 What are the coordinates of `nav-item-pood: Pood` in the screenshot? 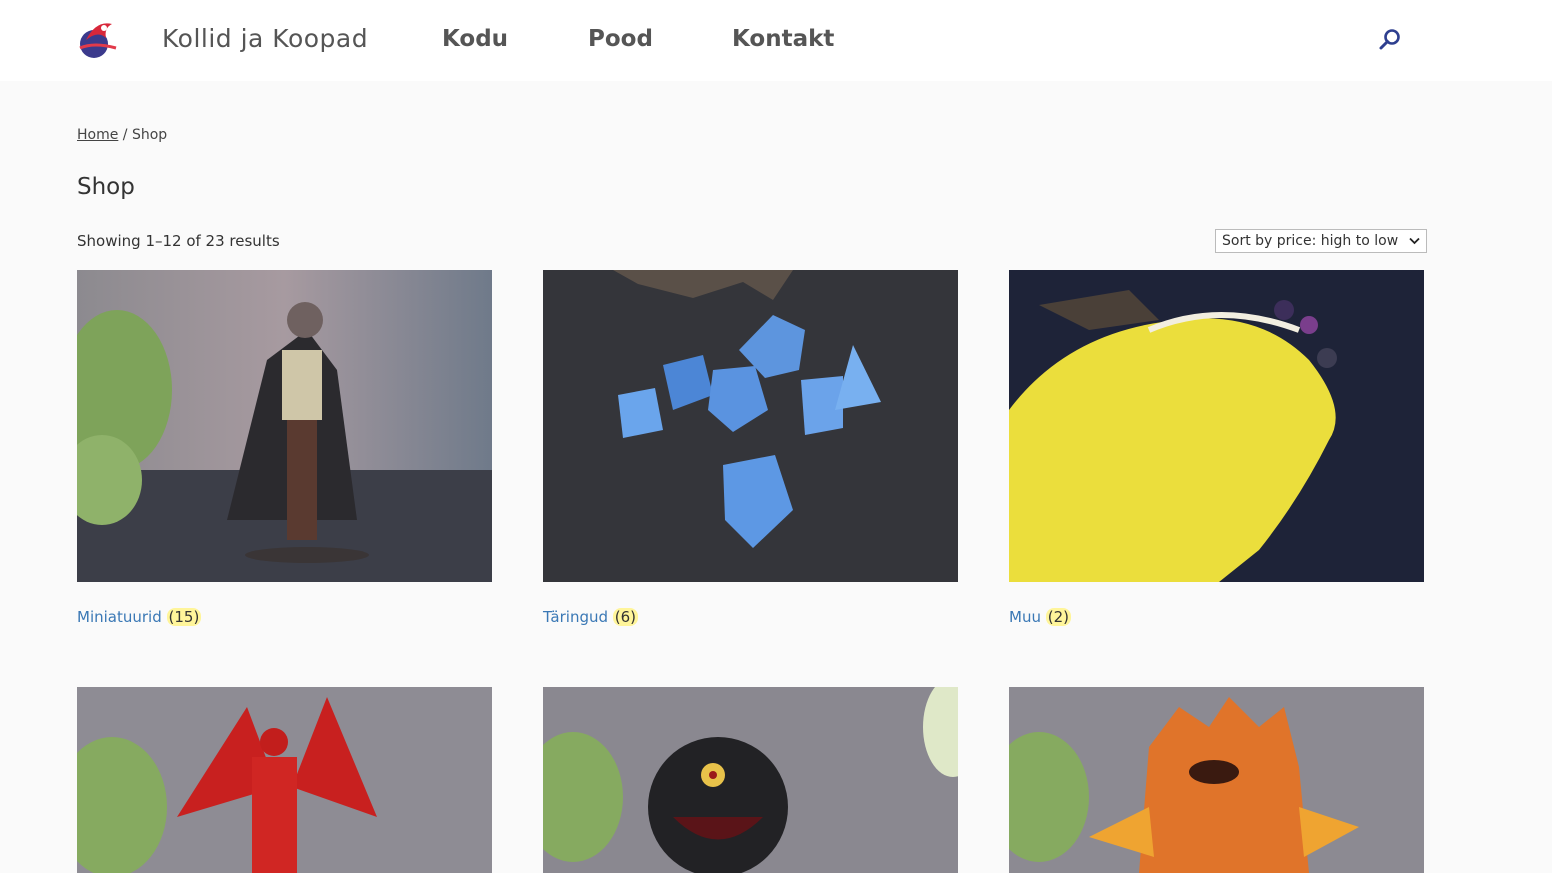 It's located at (620, 39).